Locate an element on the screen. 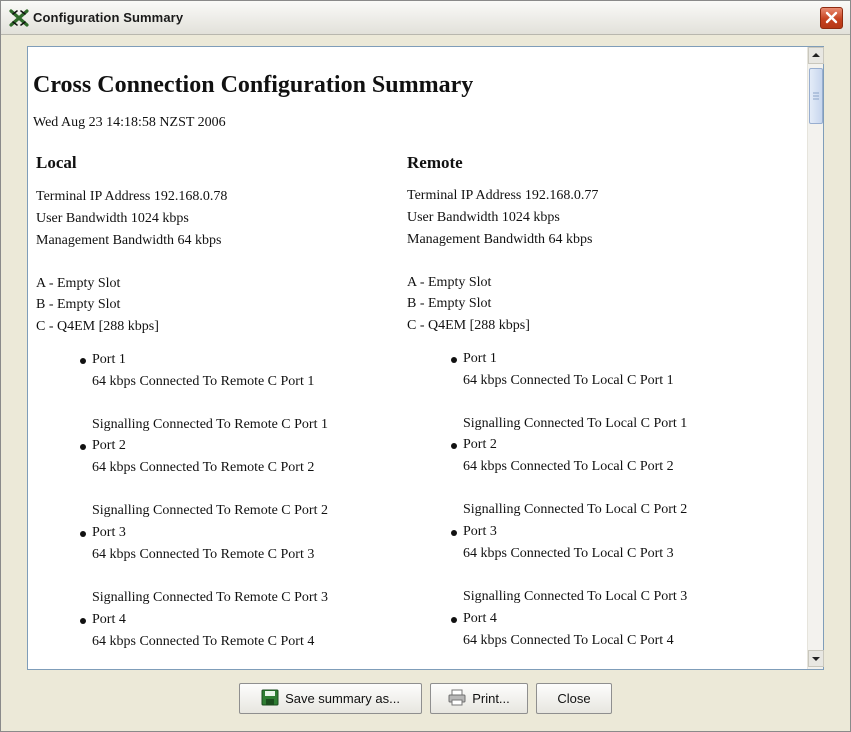 The image size is (851, 732). remote-port-name: Port 4 is located at coordinates (480, 618).